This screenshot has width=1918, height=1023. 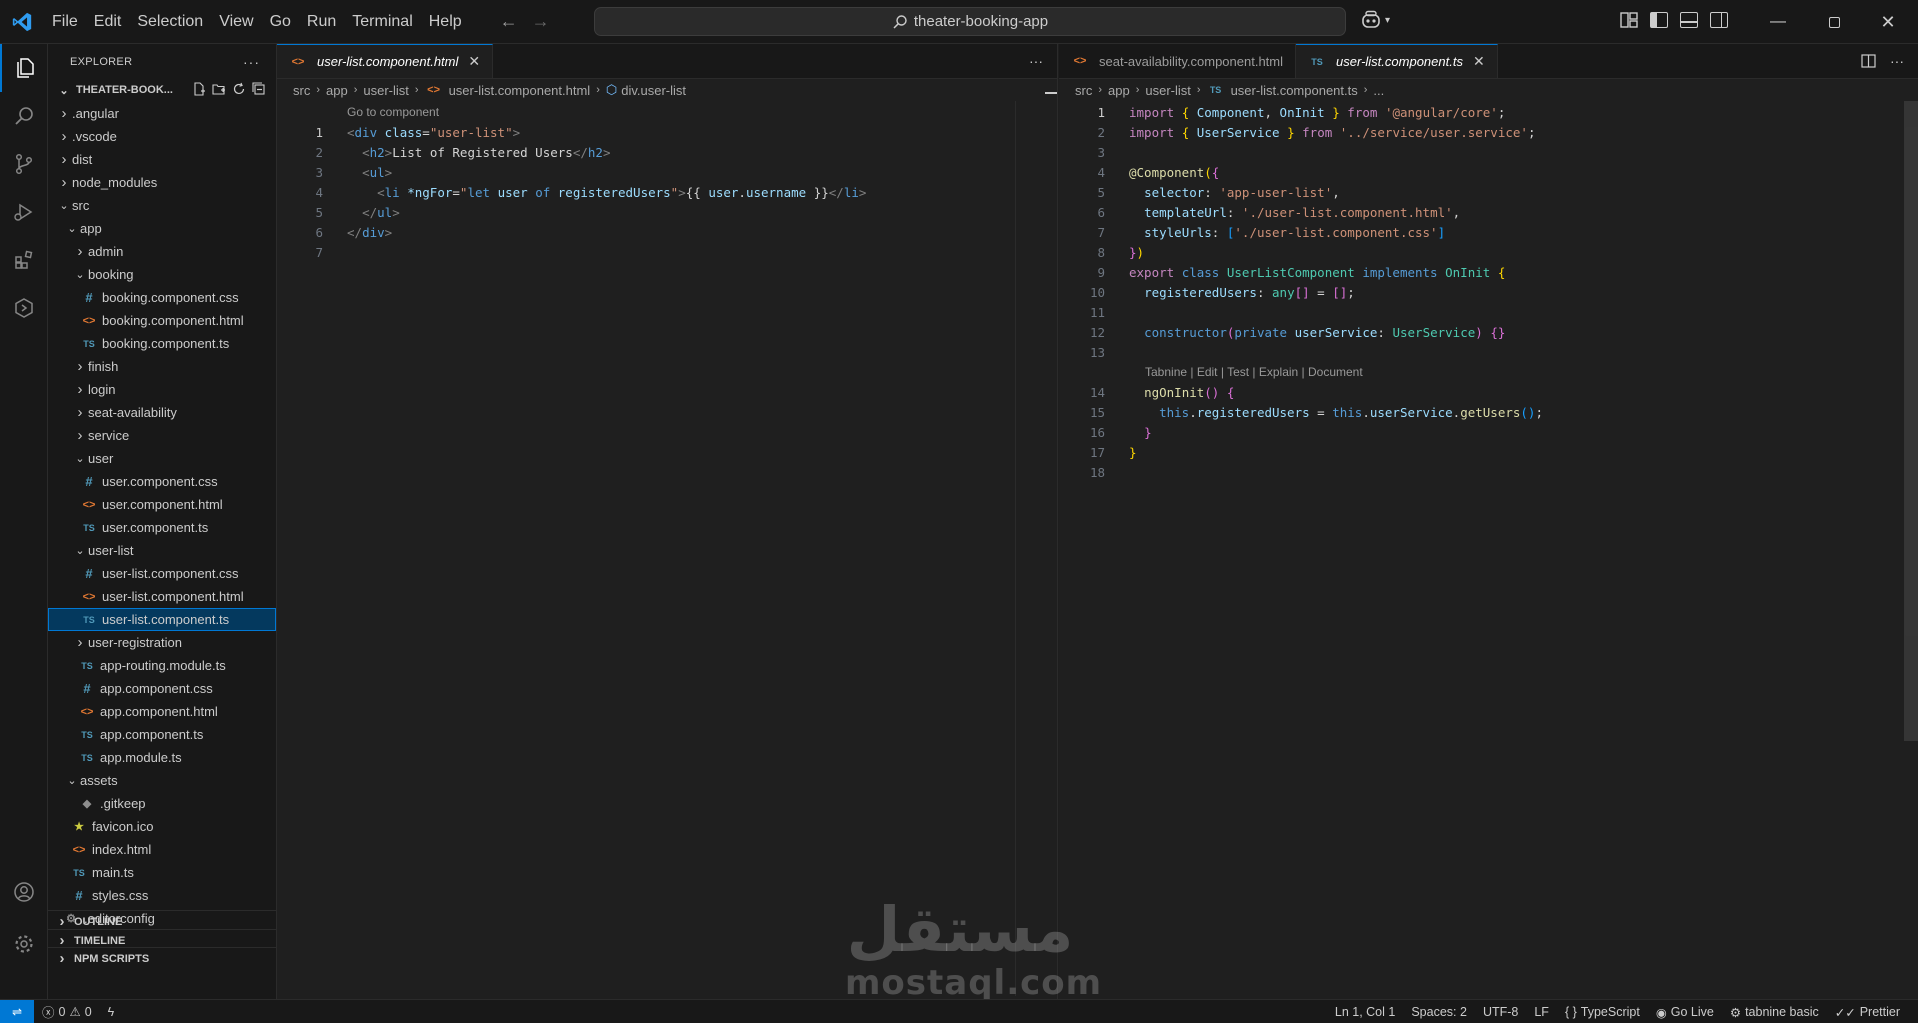 I want to click on tree-file: TS user.component.ts, so click(x=162, y=527).